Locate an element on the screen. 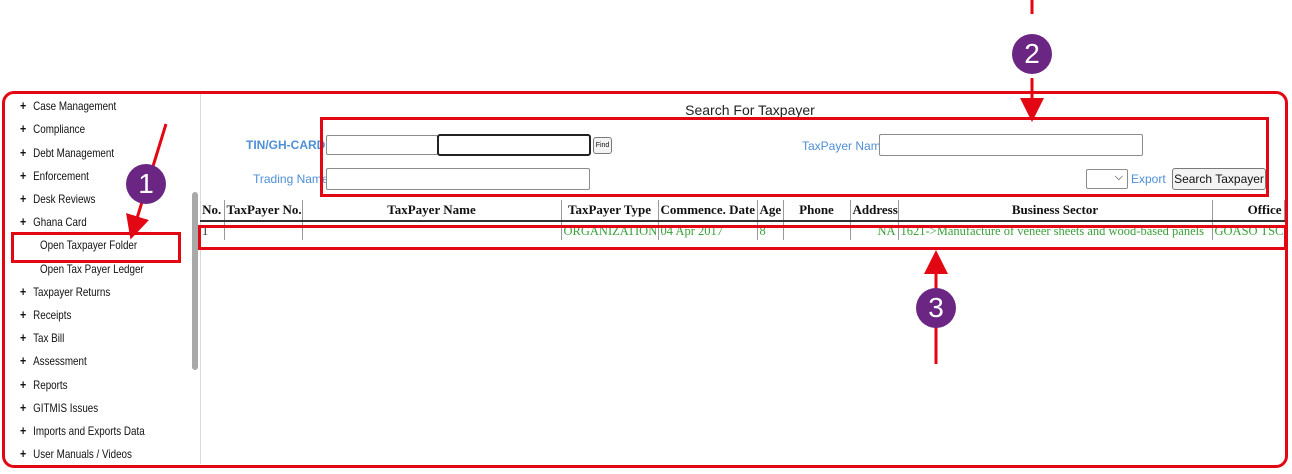 The width and height of the screenshot is (1292, 474). marker-2: 2 is located at coordinates (1032, 54).